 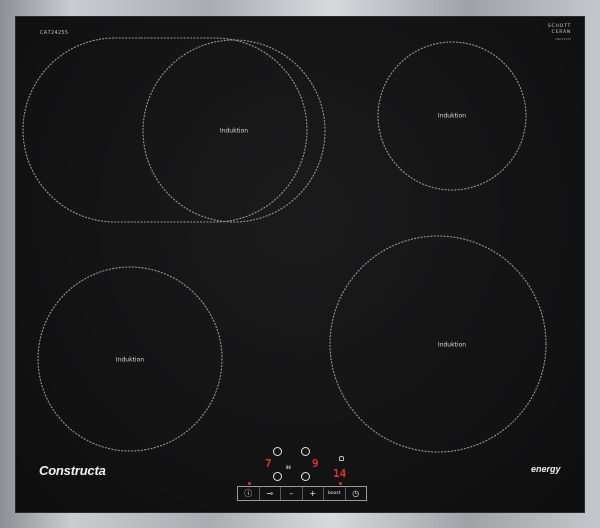 I want to click on display-left-digit: 7, so click(x=268, y=463).